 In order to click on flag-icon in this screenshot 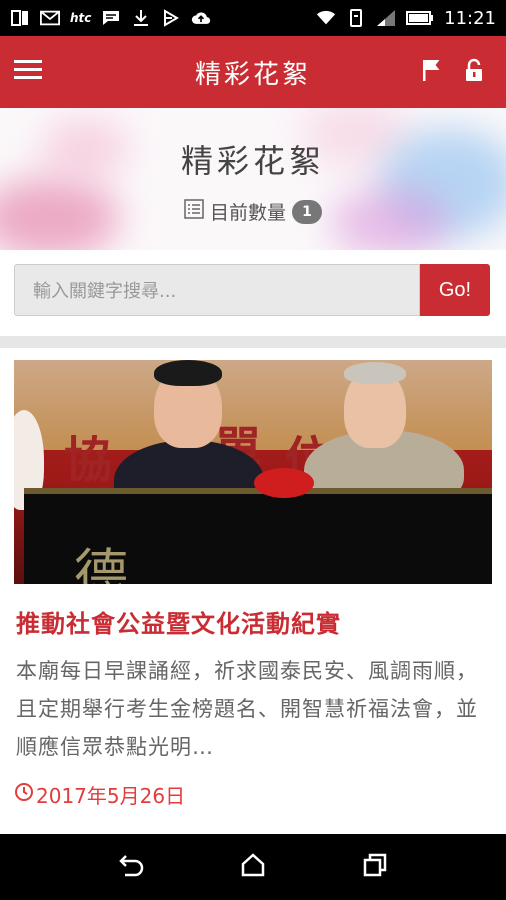, I will do `click(432, 72)`.